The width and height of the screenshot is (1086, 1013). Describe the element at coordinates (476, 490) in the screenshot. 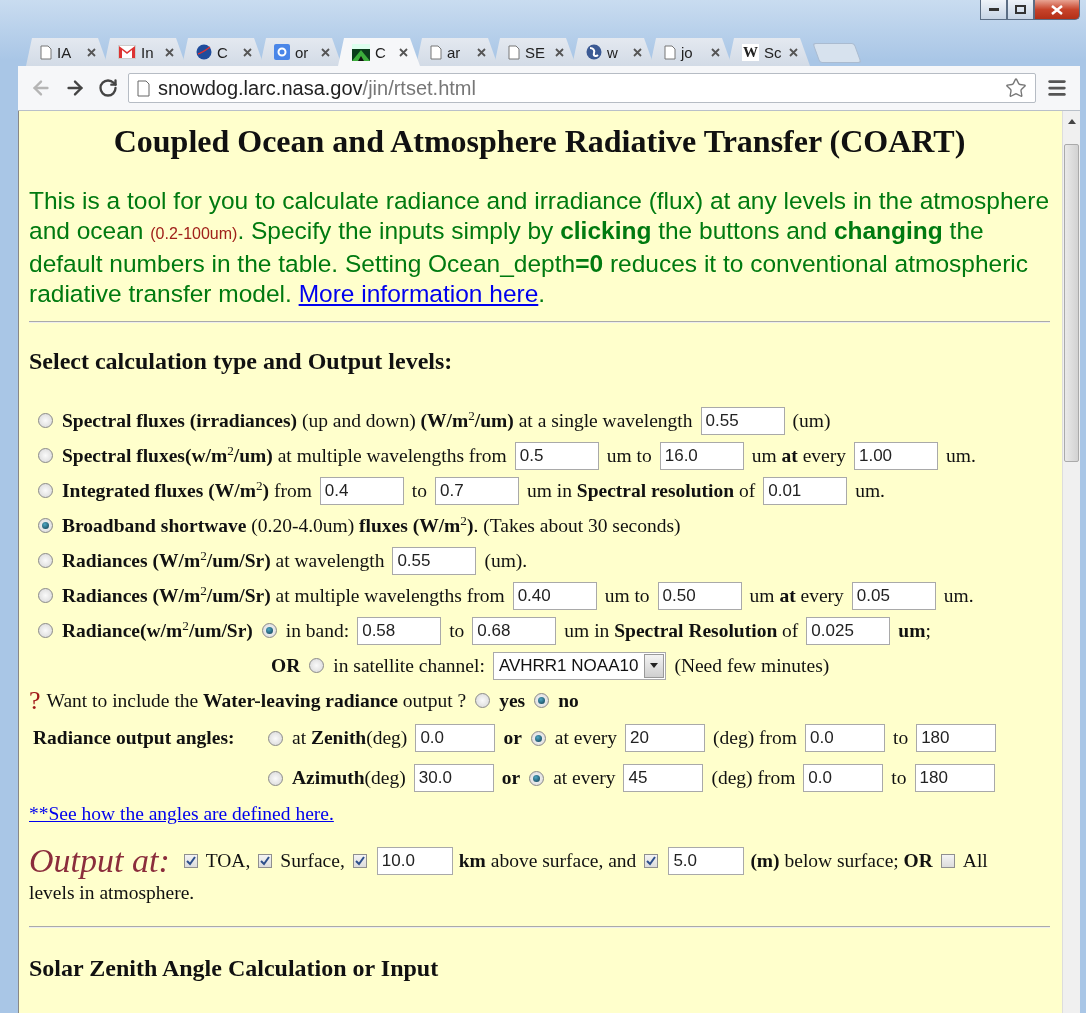

I see `number-field: 0.7` at that location.